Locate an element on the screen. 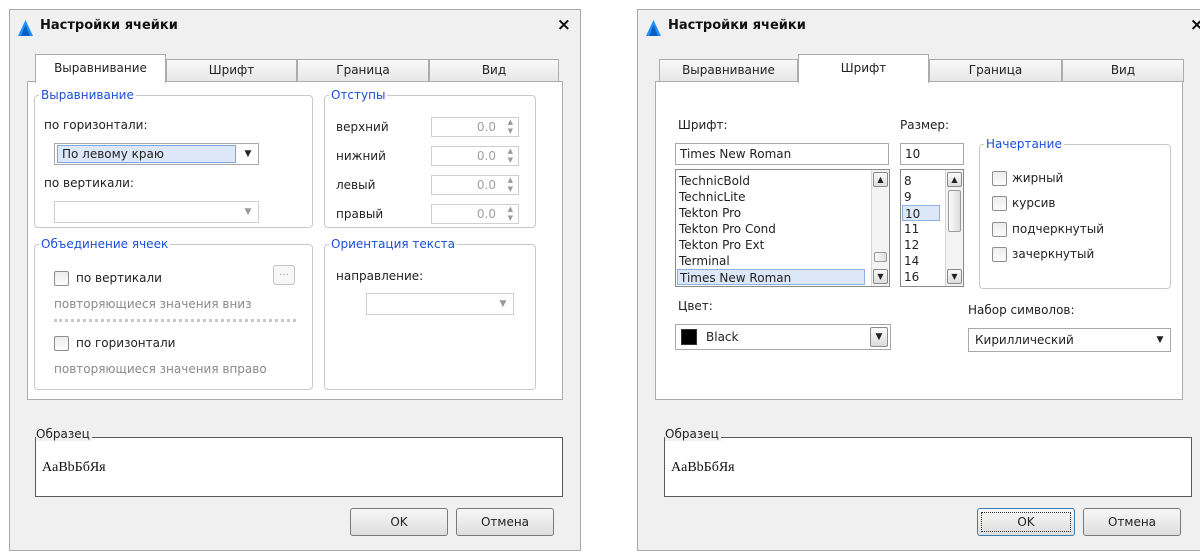 The height and width of the screenshot is (551, 1200). color-swatch is located at coordinates (689, 337).